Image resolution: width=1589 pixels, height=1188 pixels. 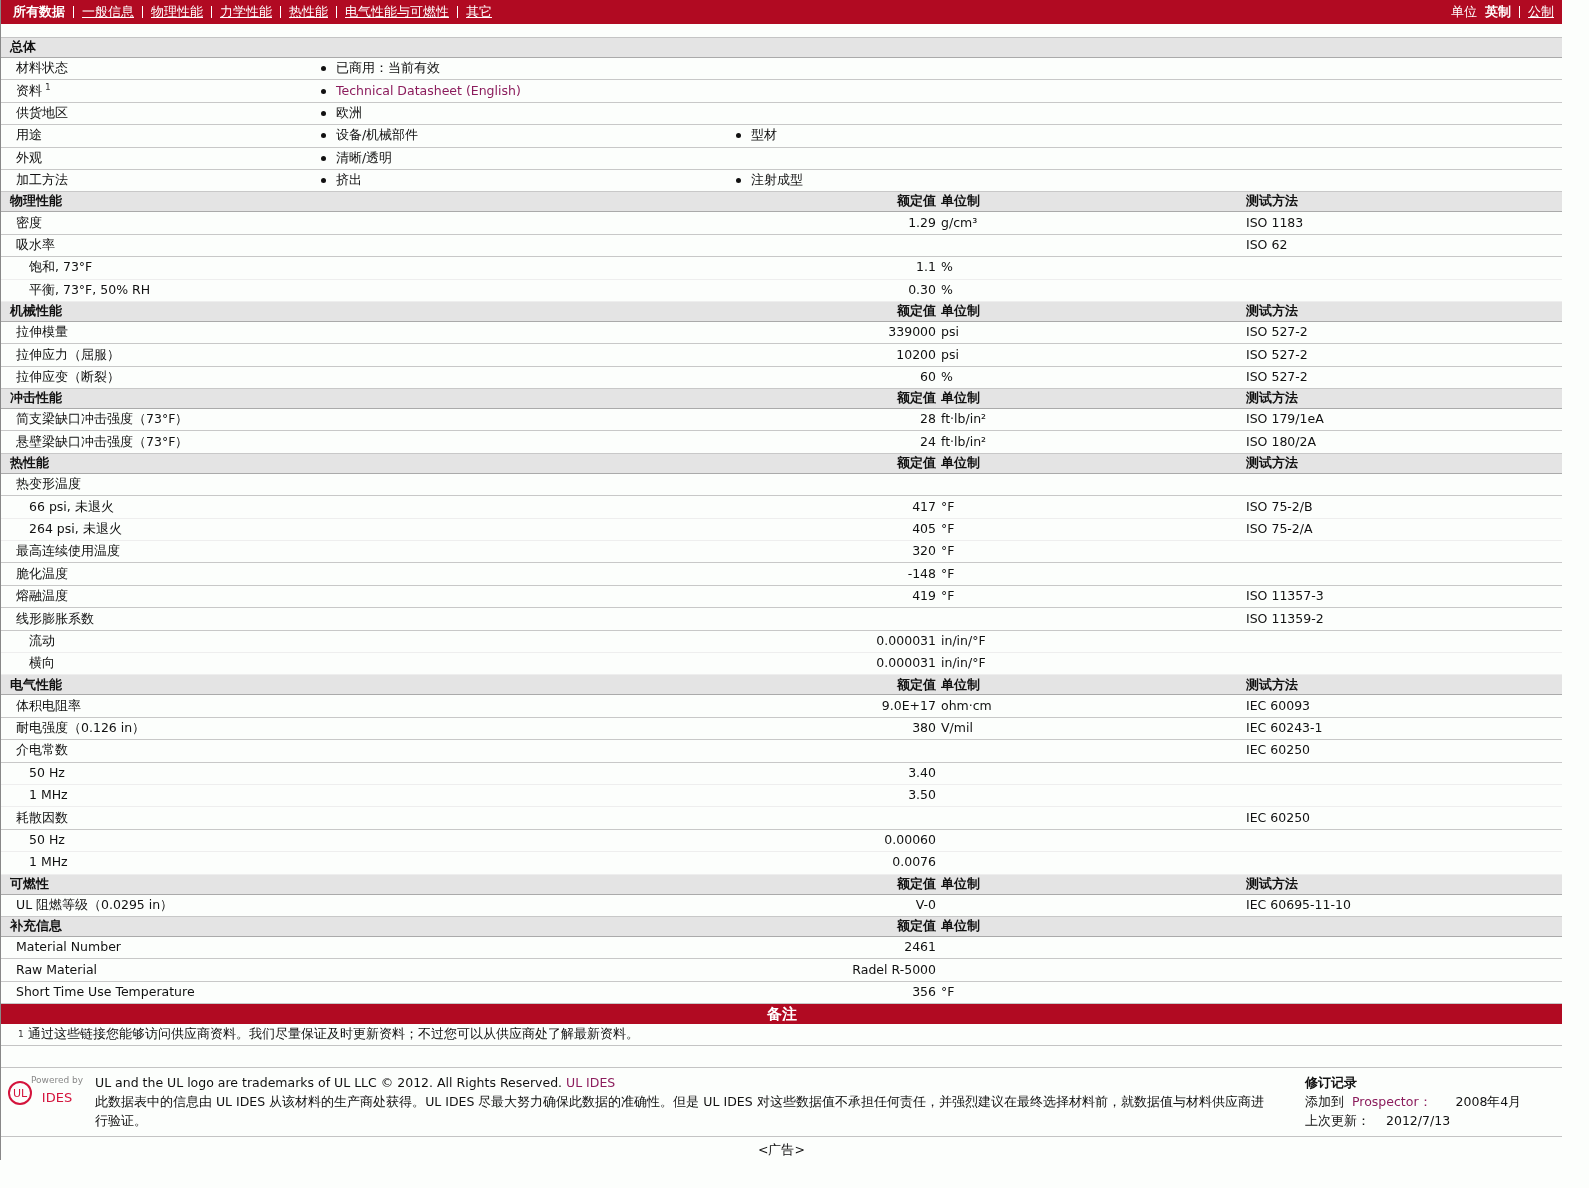 I want to click on property-value: 注射成型, so click(x=777, y=180).